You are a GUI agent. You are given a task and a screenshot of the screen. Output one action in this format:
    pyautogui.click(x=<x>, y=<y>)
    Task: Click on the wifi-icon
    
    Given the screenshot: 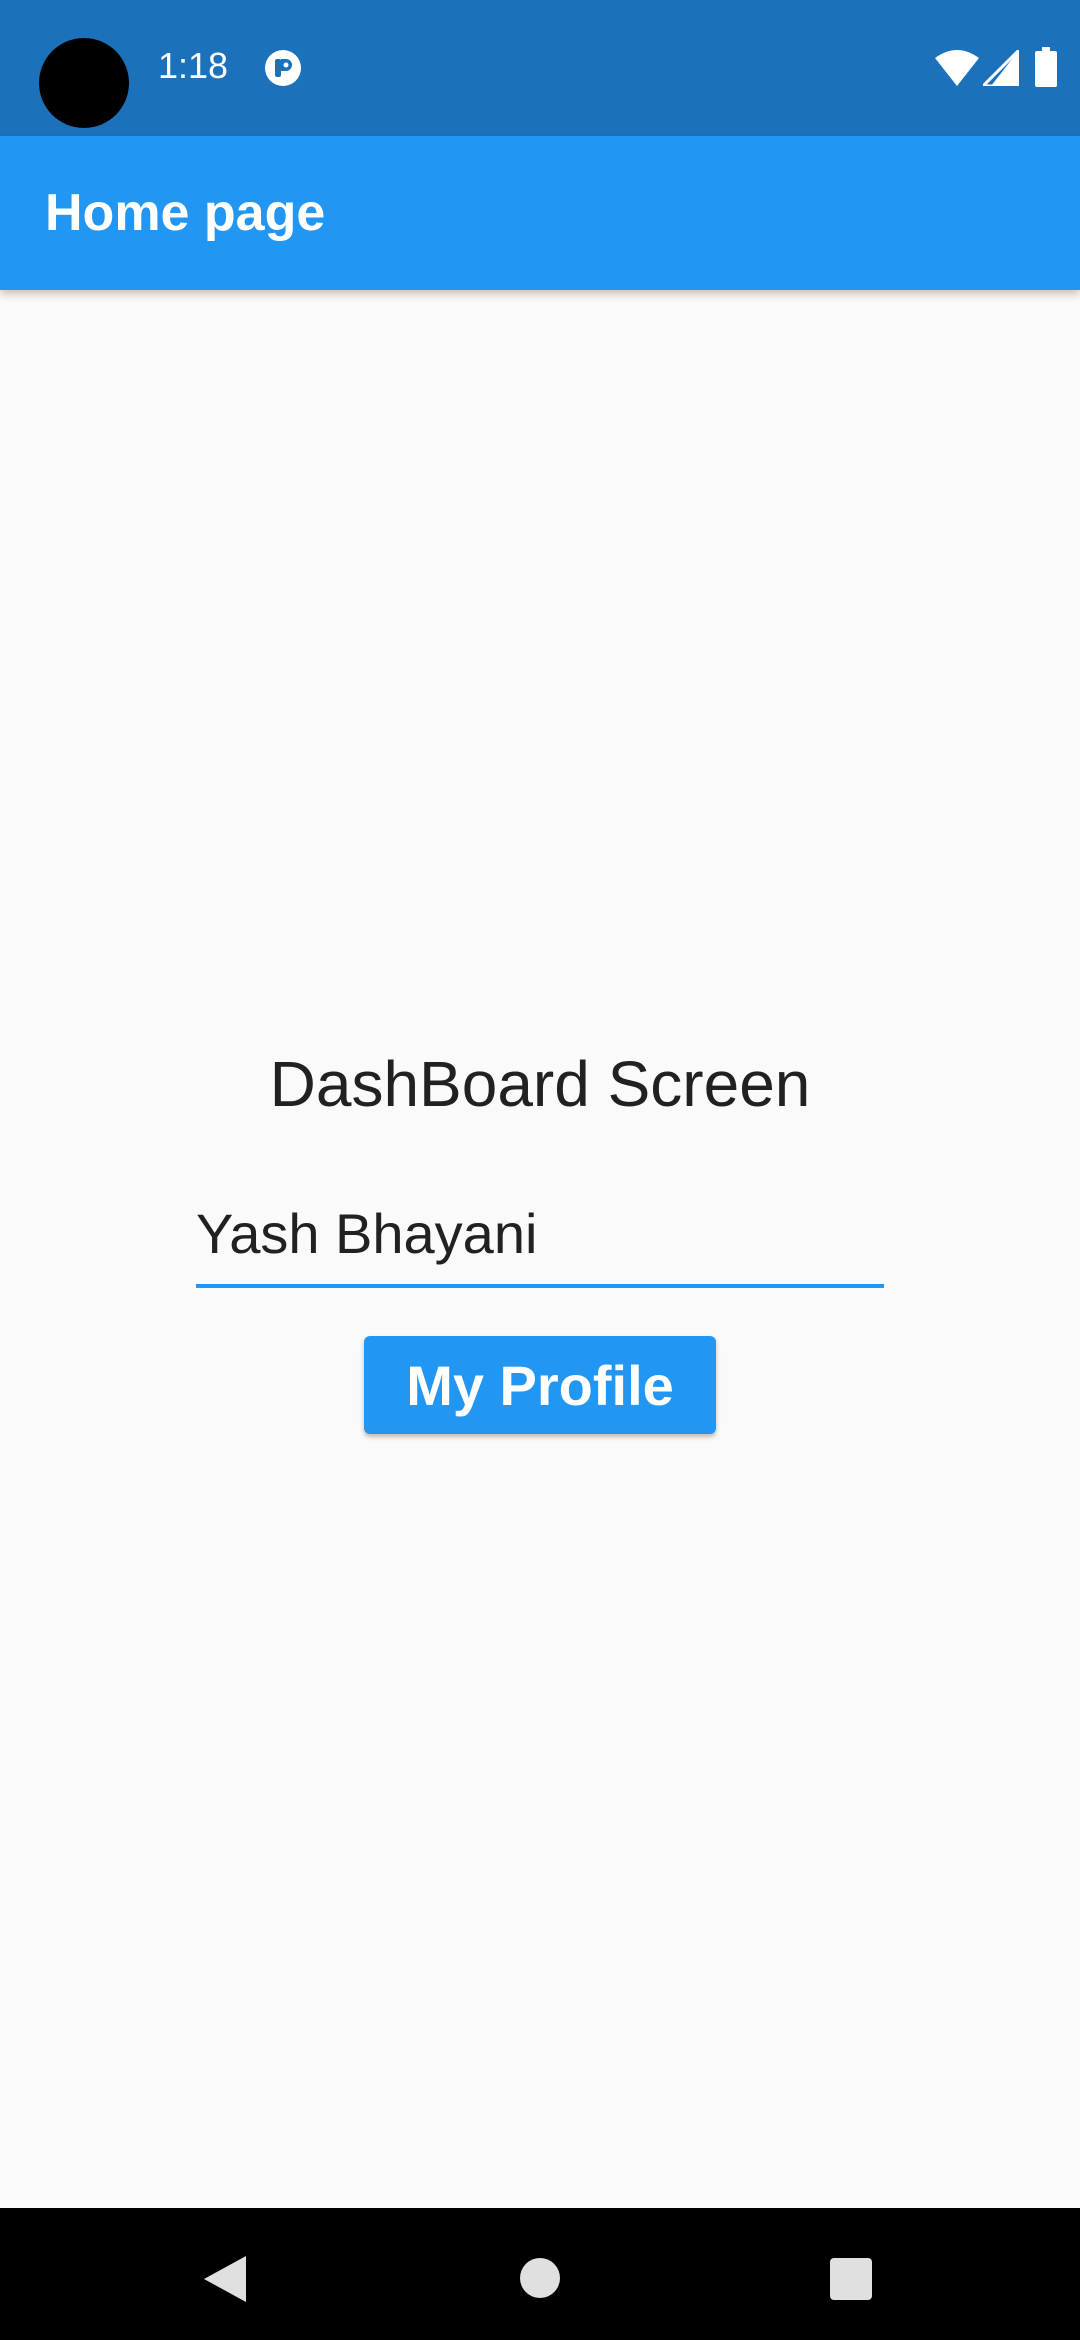 What is the action you would take?
    pyautogui.click(x=957, y=68)
    